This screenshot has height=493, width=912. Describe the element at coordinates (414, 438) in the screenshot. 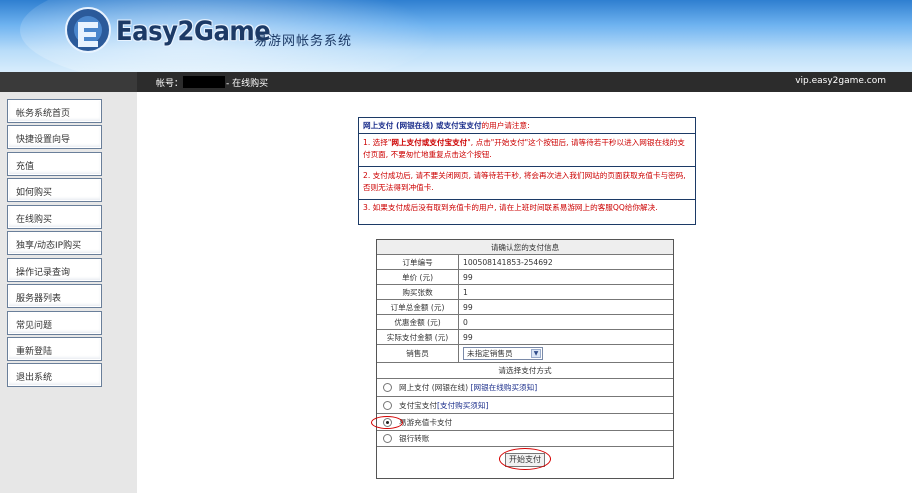

I see `method-label: 银行转账` at that location.